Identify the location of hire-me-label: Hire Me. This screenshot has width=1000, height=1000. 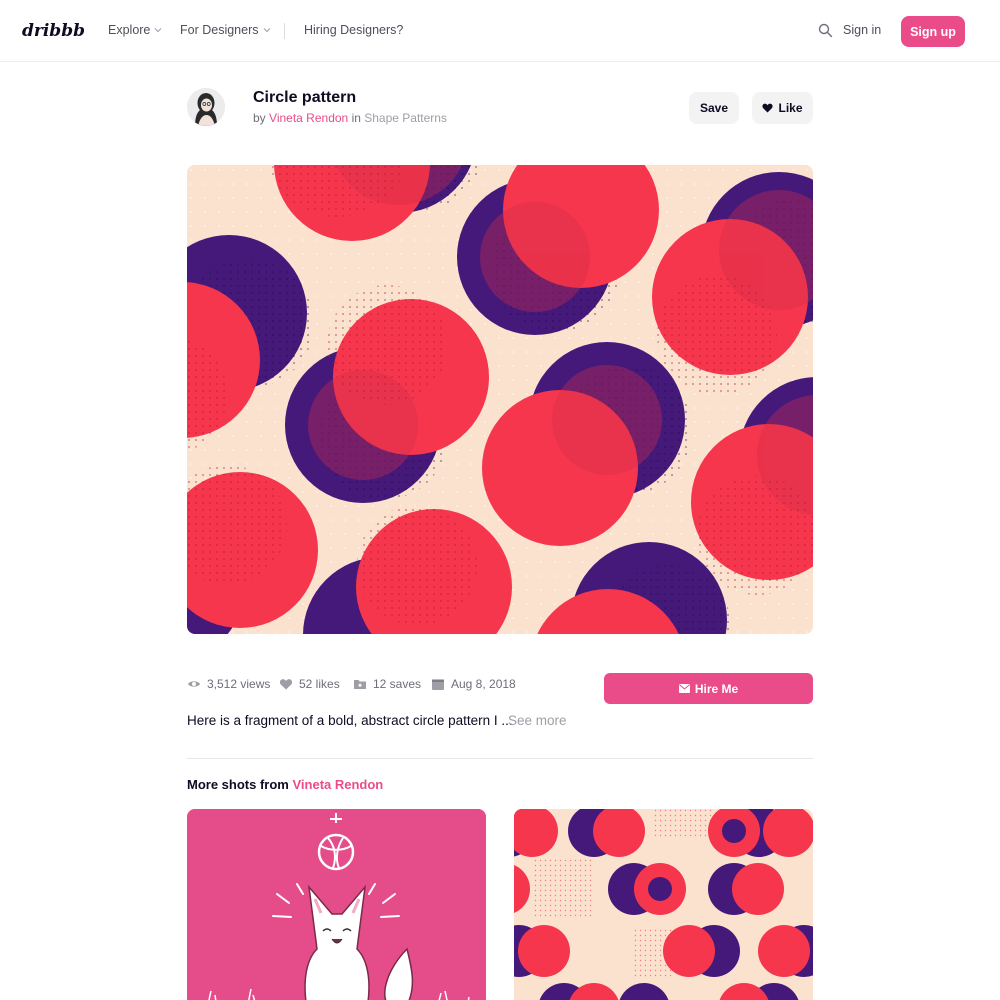
(716, 688).